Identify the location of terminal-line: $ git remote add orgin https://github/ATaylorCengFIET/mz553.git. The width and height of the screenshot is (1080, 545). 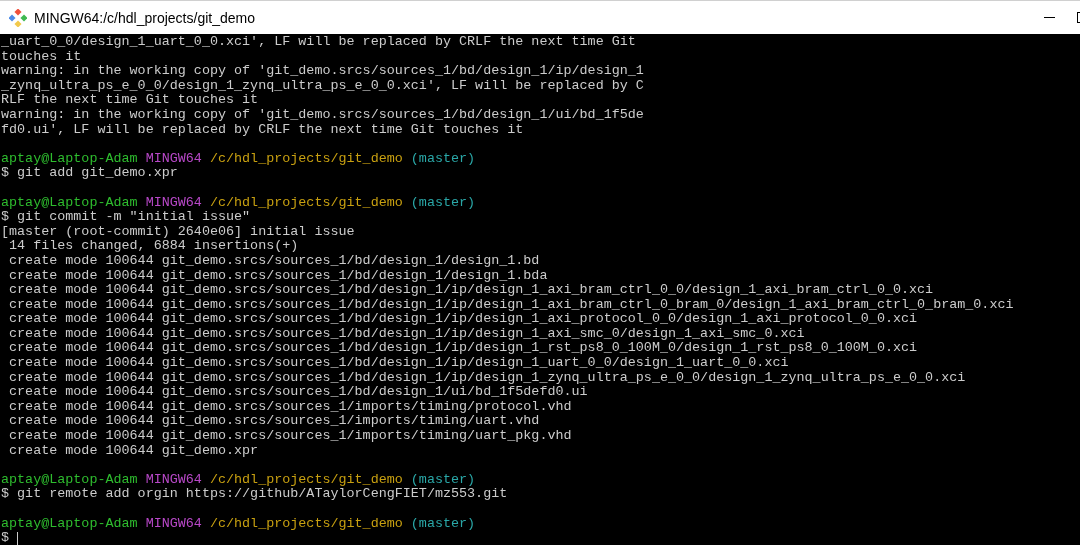
(254, 494).